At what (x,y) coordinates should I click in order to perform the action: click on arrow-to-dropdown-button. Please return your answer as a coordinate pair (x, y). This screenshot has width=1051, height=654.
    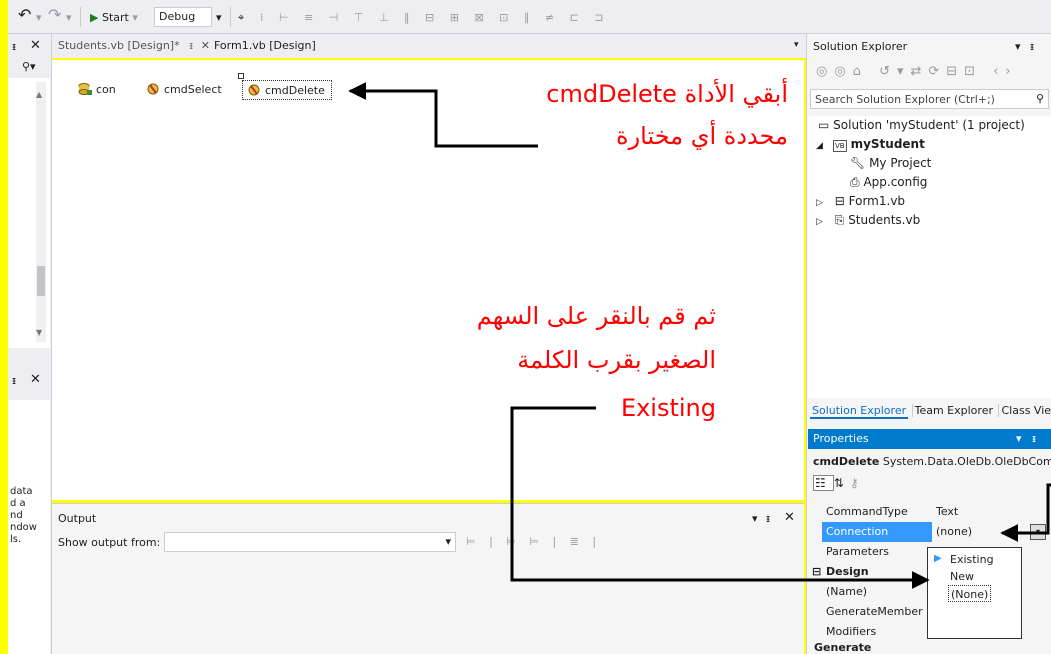
    Looking at the image, I should click on (1025, 512).